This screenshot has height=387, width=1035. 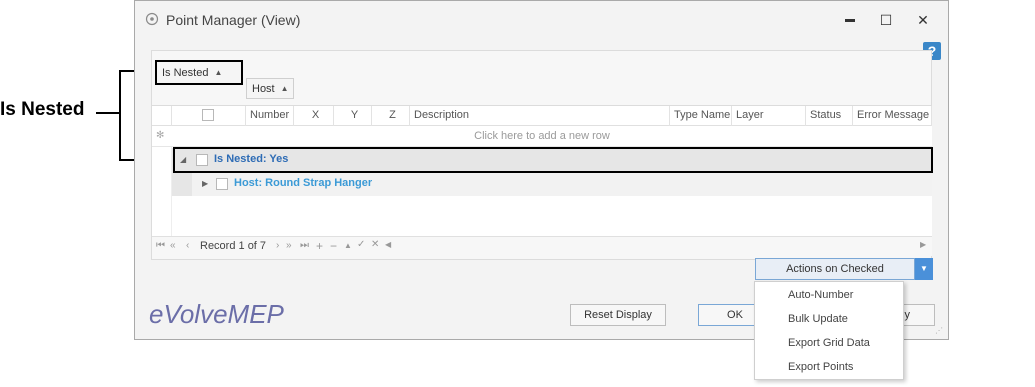 I want to click on menu-item-export-points: Export Points, so click(x=829, y=367).